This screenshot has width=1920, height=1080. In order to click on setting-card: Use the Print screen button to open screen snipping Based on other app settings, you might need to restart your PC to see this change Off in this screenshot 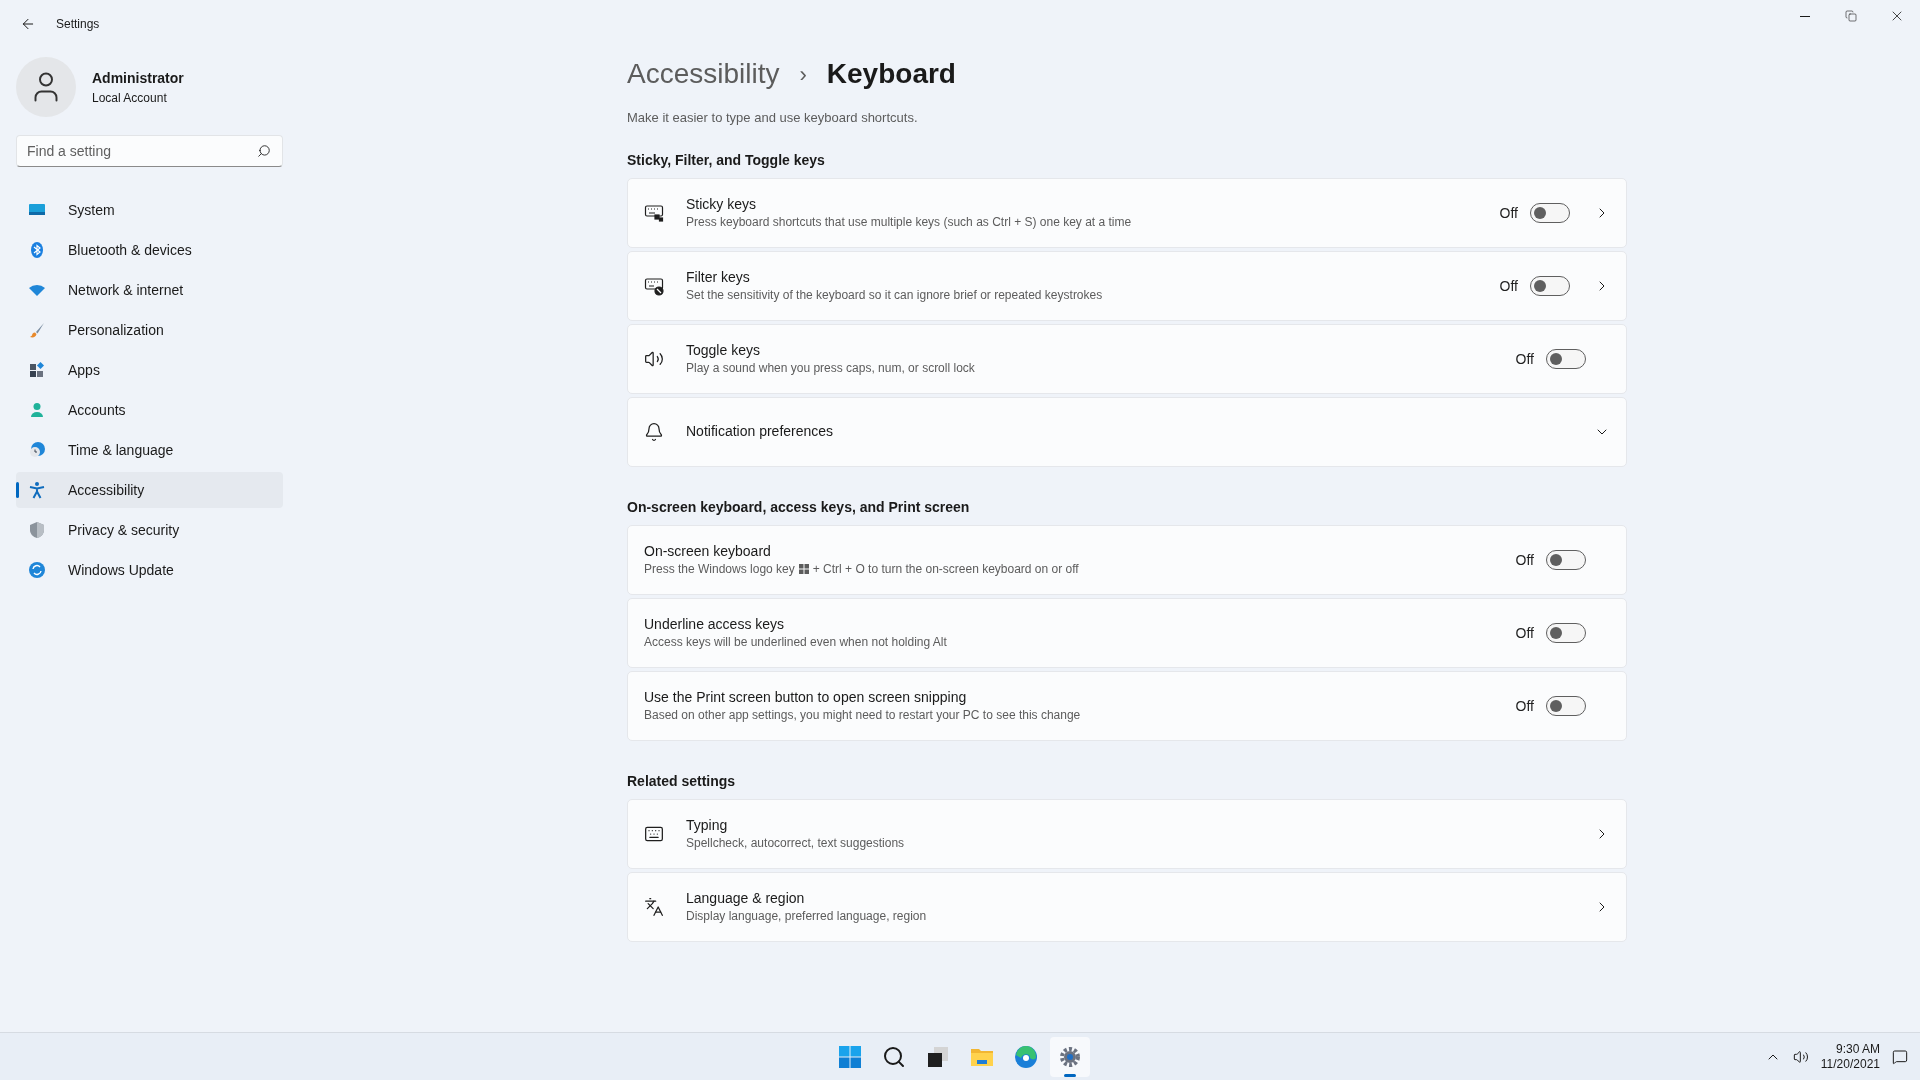, I will do `click(1127, 705)`.